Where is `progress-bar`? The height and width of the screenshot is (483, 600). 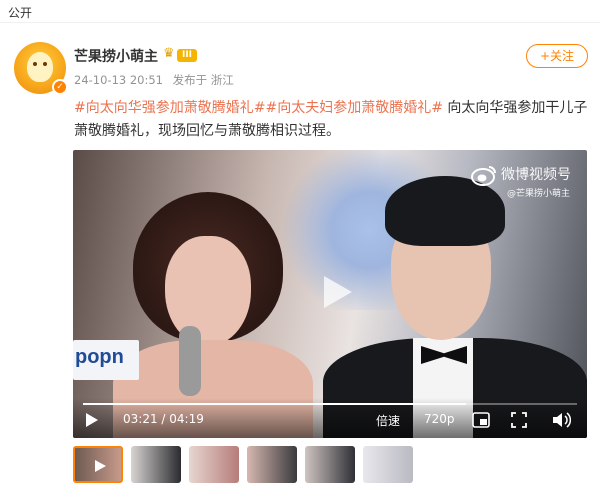 progress-bar is located at coordinates (330, 404).